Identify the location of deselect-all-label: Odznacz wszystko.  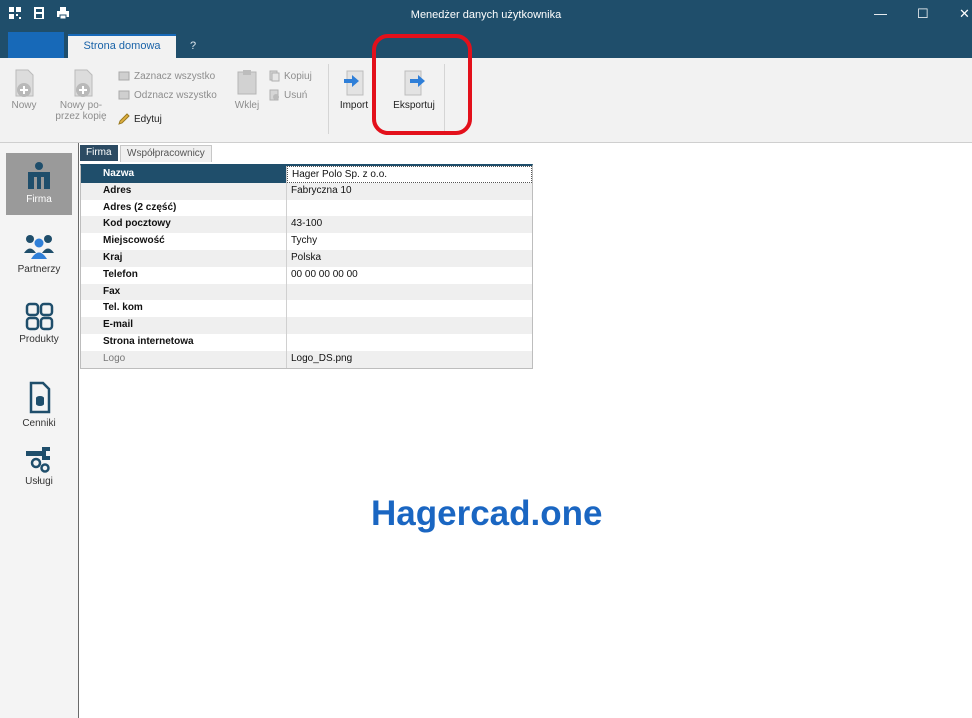
(175, 95).